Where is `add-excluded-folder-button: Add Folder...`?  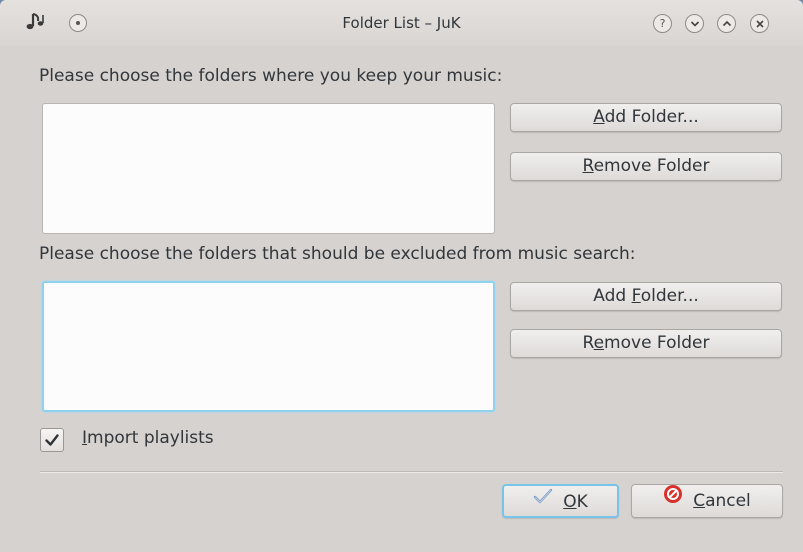
add-excluded-folder-button: Add Folder... is located at coordinates (646, 296).